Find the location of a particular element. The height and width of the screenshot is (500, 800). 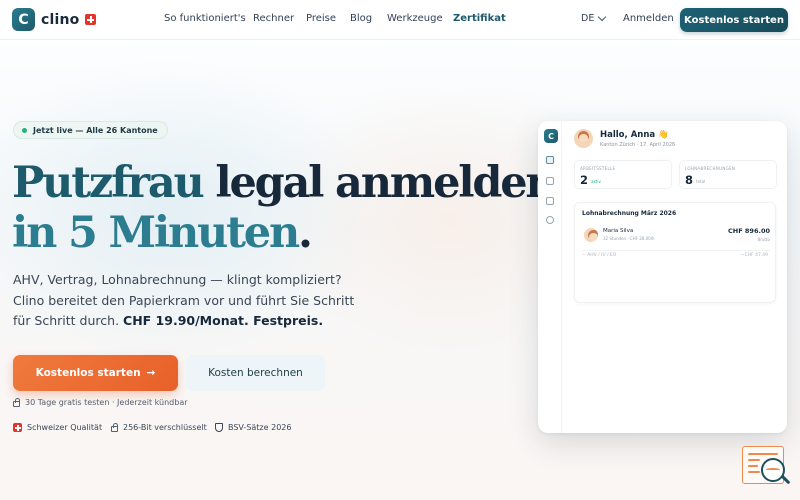

live-badge: Jetzt live — Alle 26 Kantone is located at coordinates (90, 130).